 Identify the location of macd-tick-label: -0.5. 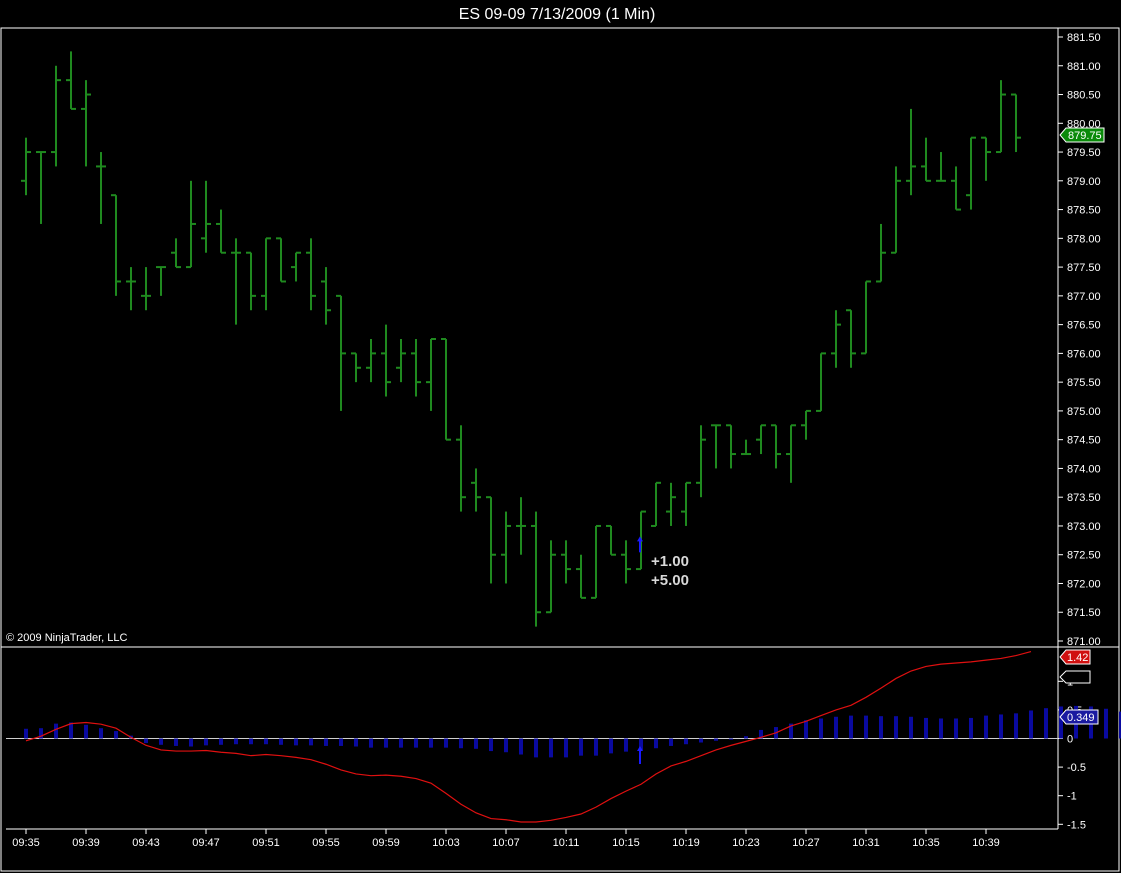
(1076, 768).